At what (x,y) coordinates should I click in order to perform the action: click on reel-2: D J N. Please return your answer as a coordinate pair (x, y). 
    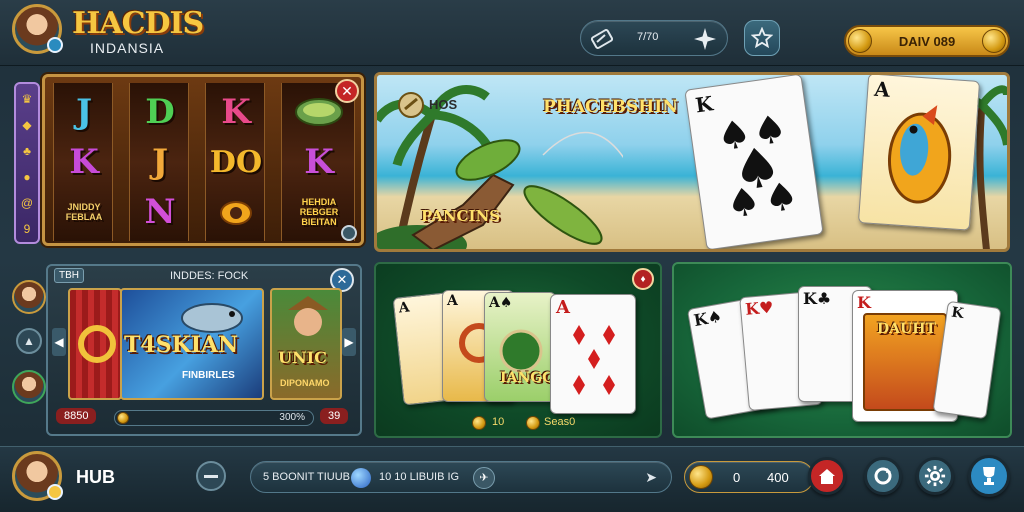
    Looking at the image, I should click on (159, 162).